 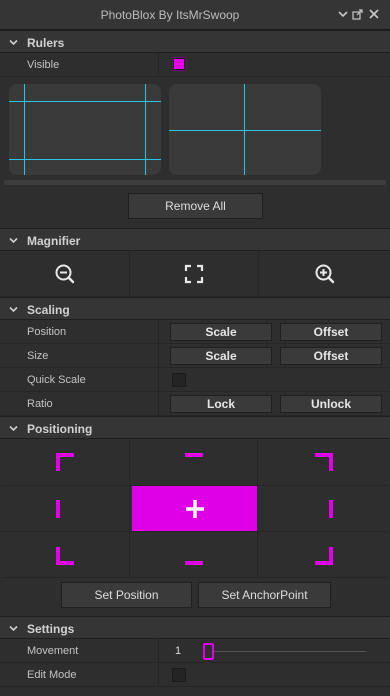 I want to click on section-title: Scaling, so click(x=48, y=310).